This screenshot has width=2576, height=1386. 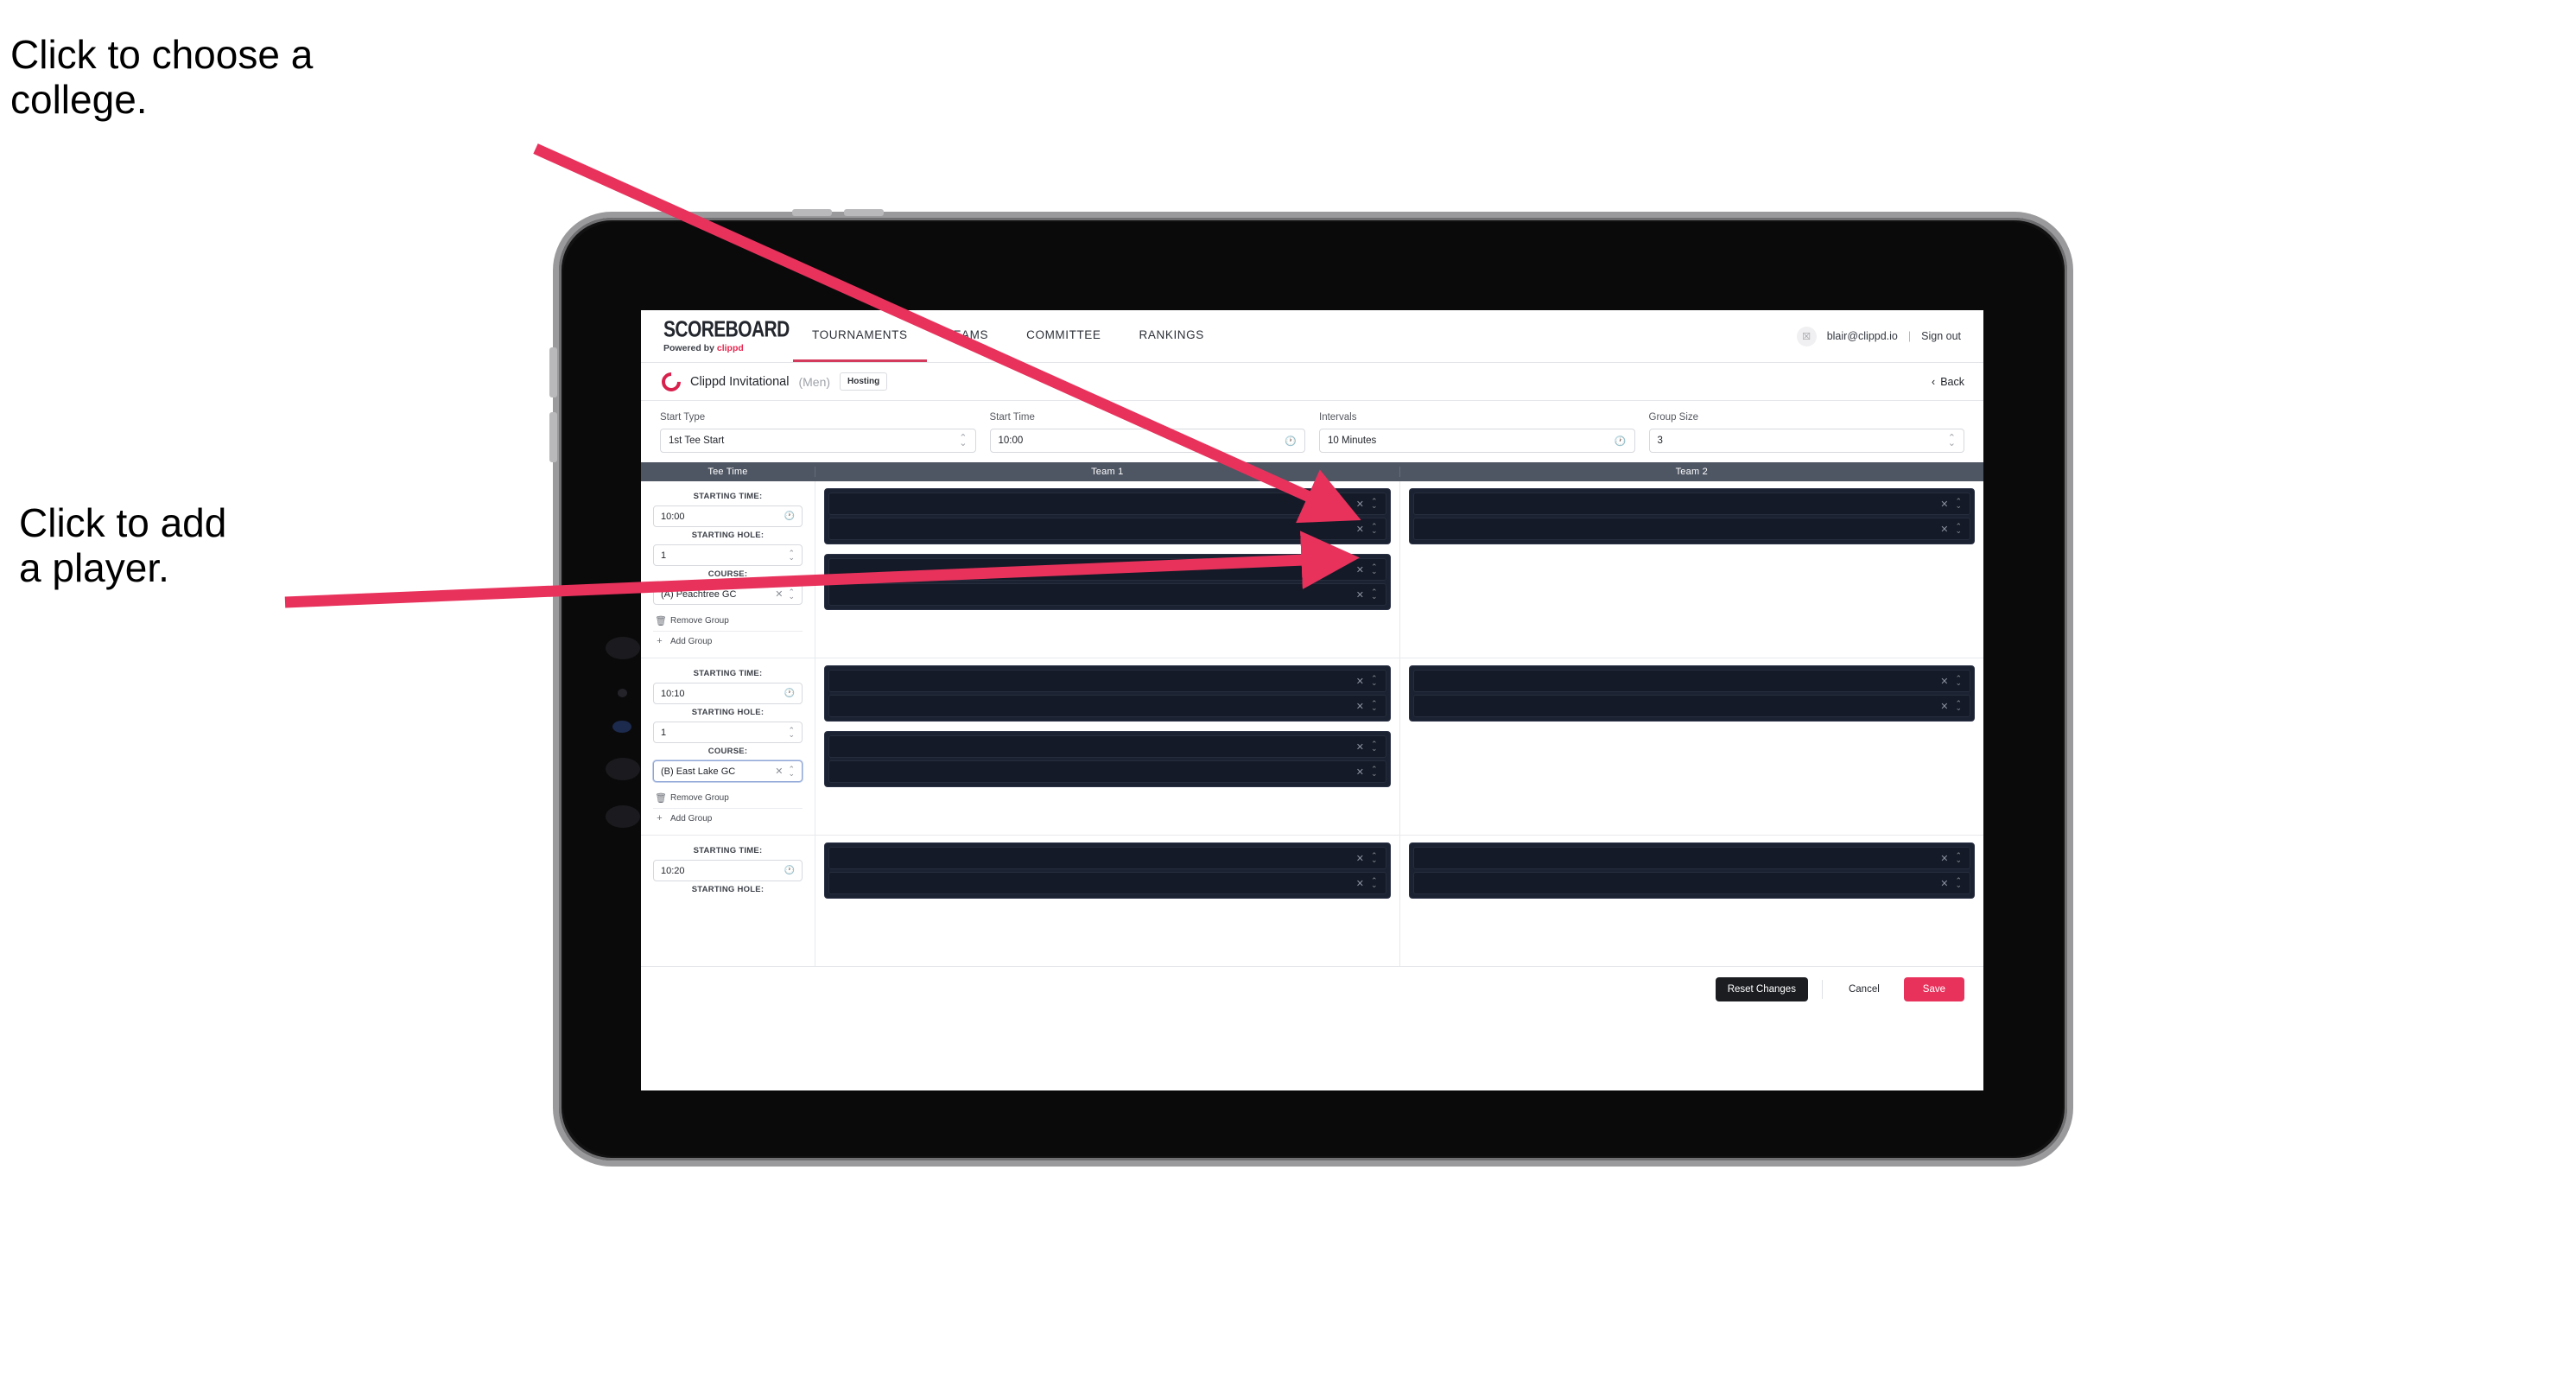 What do you see at coordinates (1761, 989) in the screenshot?
I see `reset-changes-button: Reset Changes` at bounding box center [1761, 989].